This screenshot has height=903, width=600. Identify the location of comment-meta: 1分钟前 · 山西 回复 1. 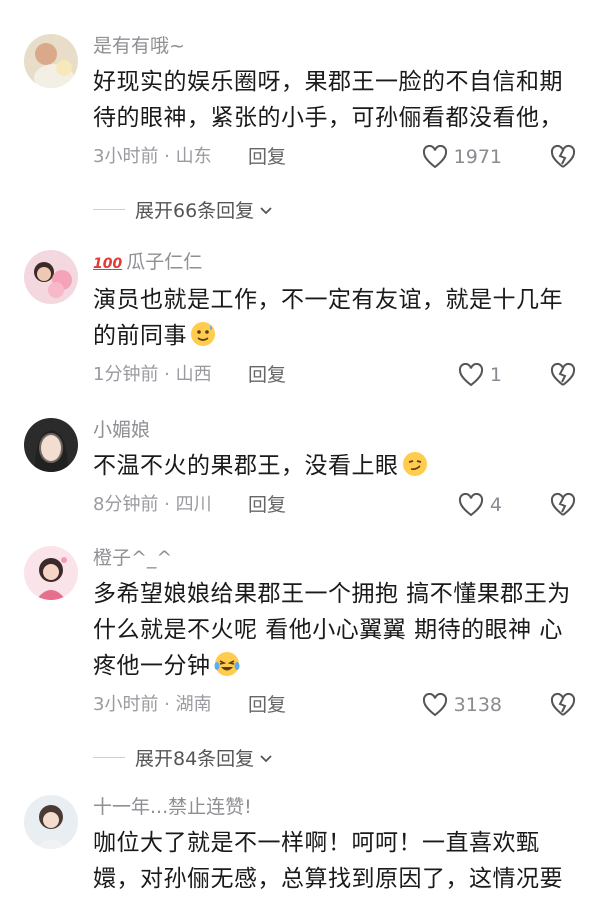
(334, 375).